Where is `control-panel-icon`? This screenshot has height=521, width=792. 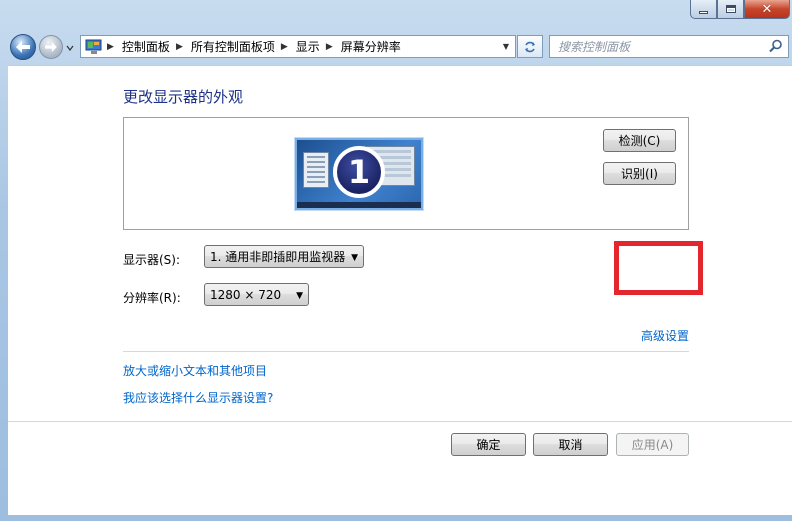 control-panel-icon is located at coordinates (93, 46).